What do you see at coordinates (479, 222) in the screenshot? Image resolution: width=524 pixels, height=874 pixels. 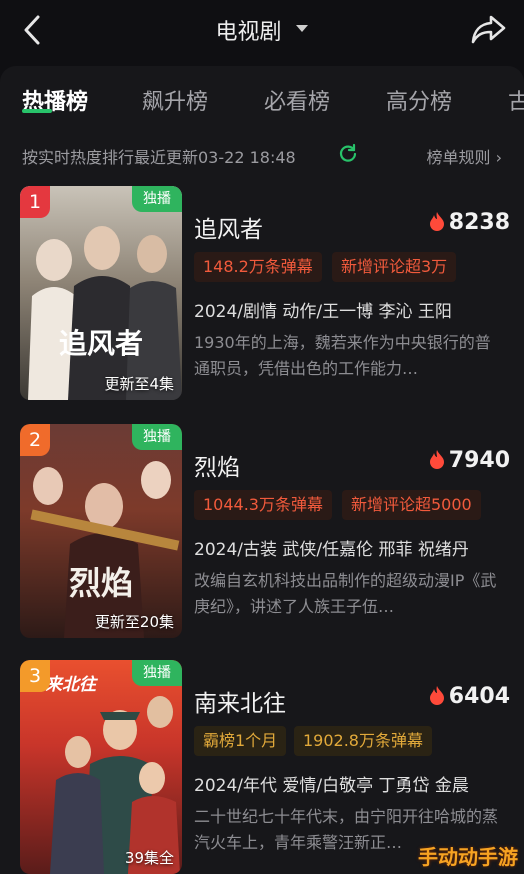 I see `heat-value: 8238` at bounding box center [479, 222].